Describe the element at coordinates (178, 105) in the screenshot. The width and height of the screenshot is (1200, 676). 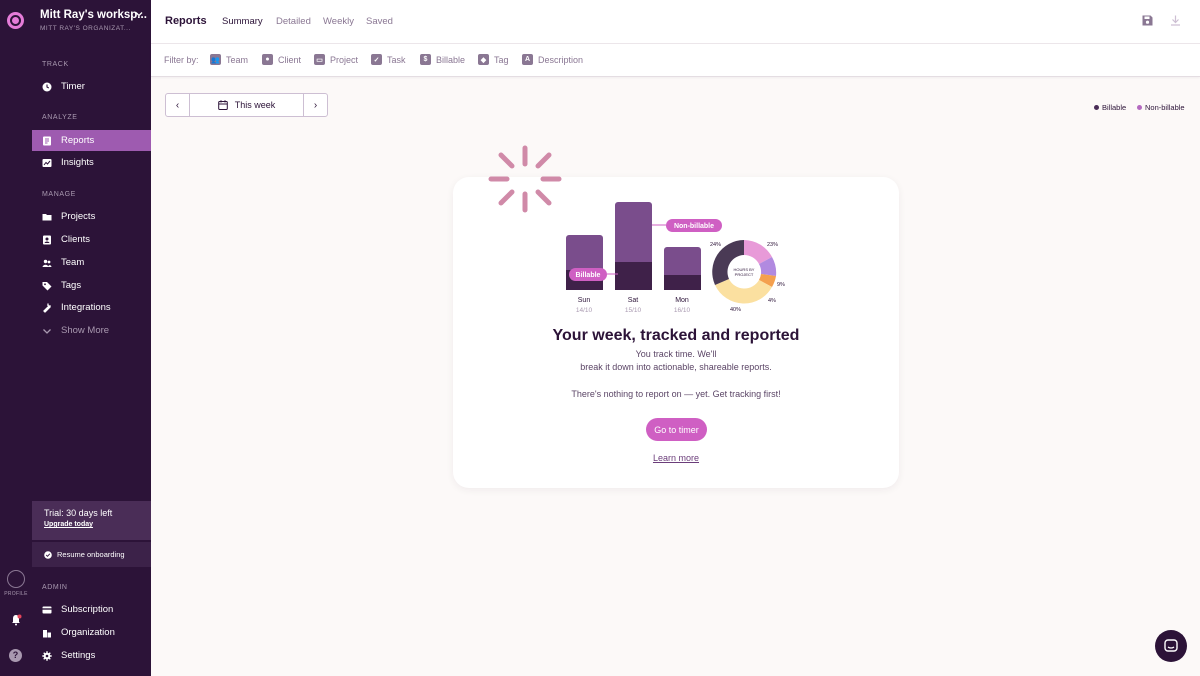
I see `previous-week-button: ‹` at that location.